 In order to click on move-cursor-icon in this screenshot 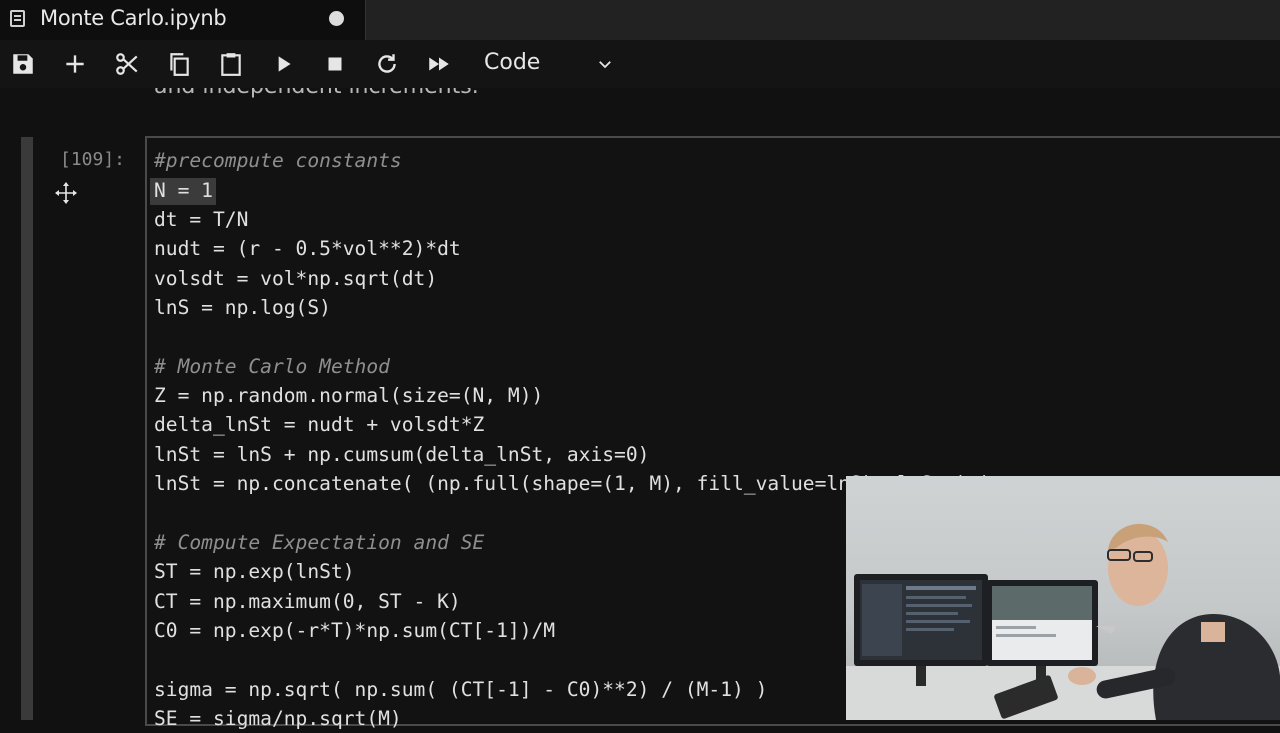, I will do `click(66, 193)`.